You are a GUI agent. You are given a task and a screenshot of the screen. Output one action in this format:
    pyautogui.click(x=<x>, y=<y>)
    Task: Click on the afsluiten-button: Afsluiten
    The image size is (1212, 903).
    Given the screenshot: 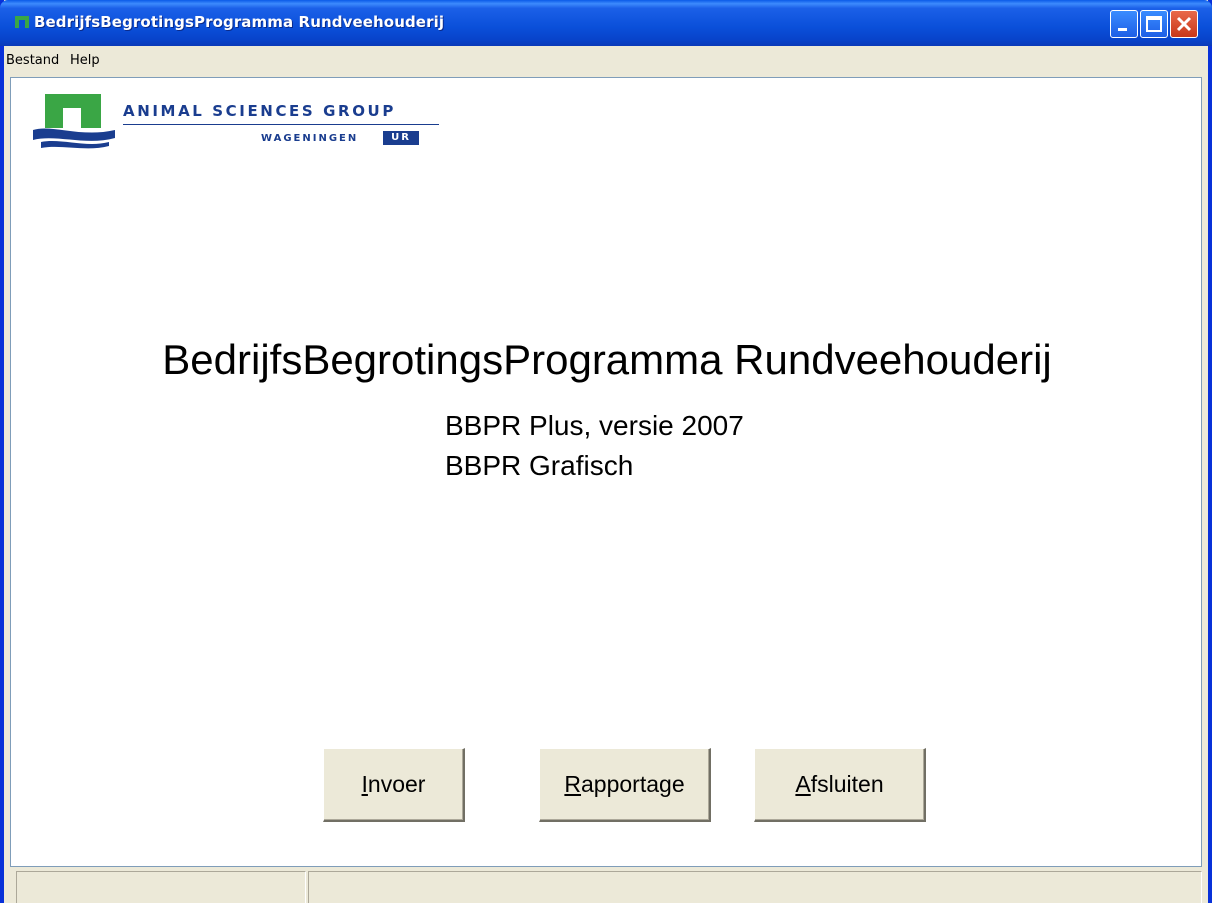 What is the action you would take?
    pyautogui.click(x=840, y=785)
    